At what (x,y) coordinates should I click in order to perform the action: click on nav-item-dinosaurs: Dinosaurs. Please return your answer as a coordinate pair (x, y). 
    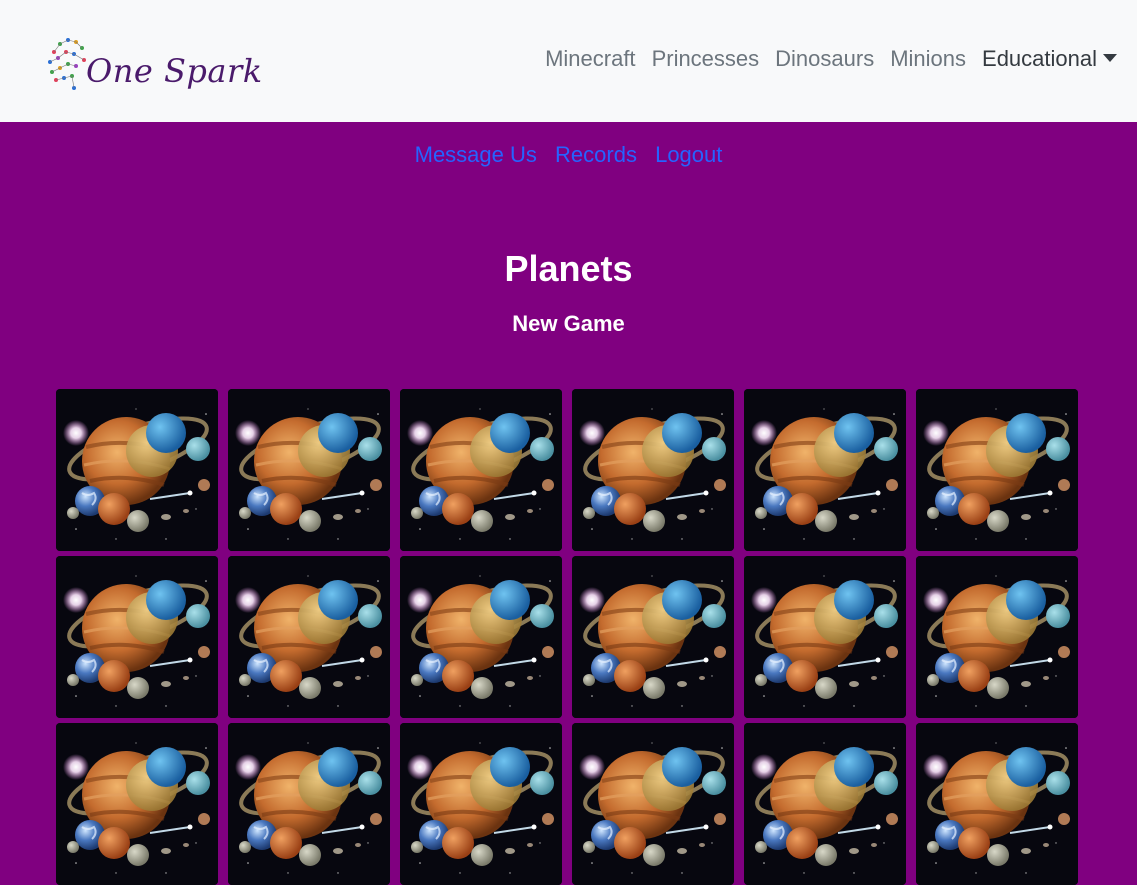
    Looking at the image, I should click on (824, 59).